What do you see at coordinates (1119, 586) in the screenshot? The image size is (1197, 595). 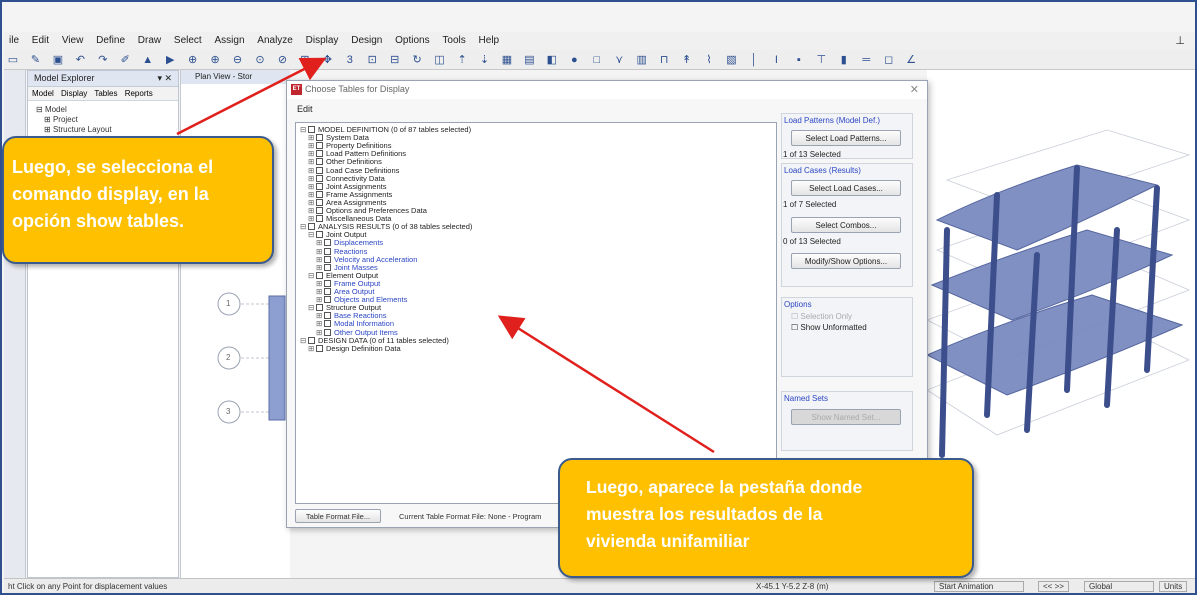 I see `coord-system-select: Global` at bounding box center [1119, 586].